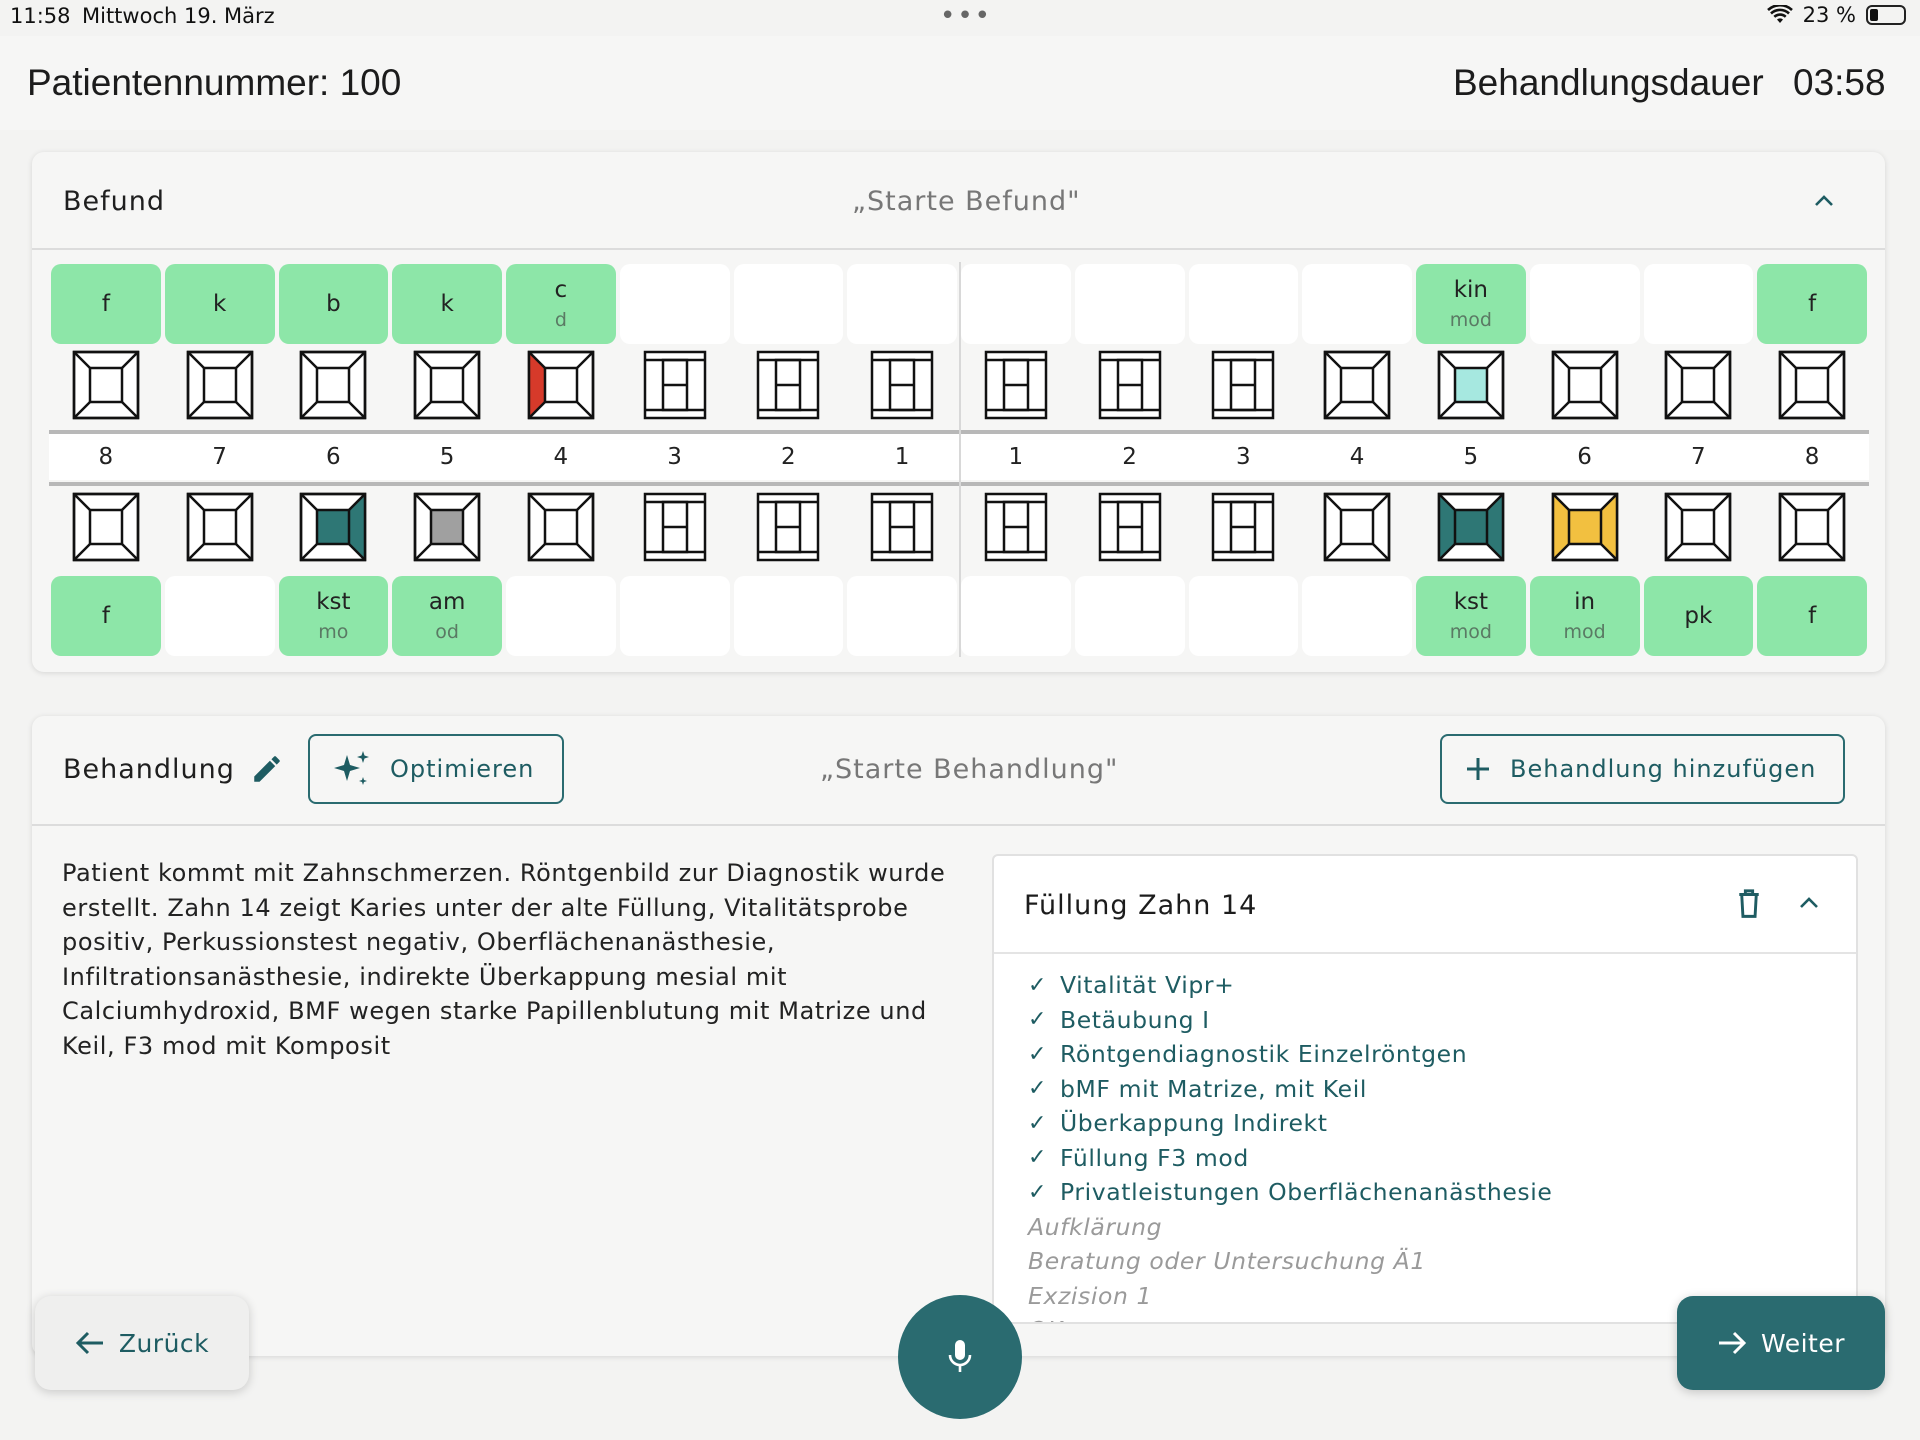 The height and width of the screenshot is (1440, 1920). I want to click on tooth-number: 4, so click(1357, 457).